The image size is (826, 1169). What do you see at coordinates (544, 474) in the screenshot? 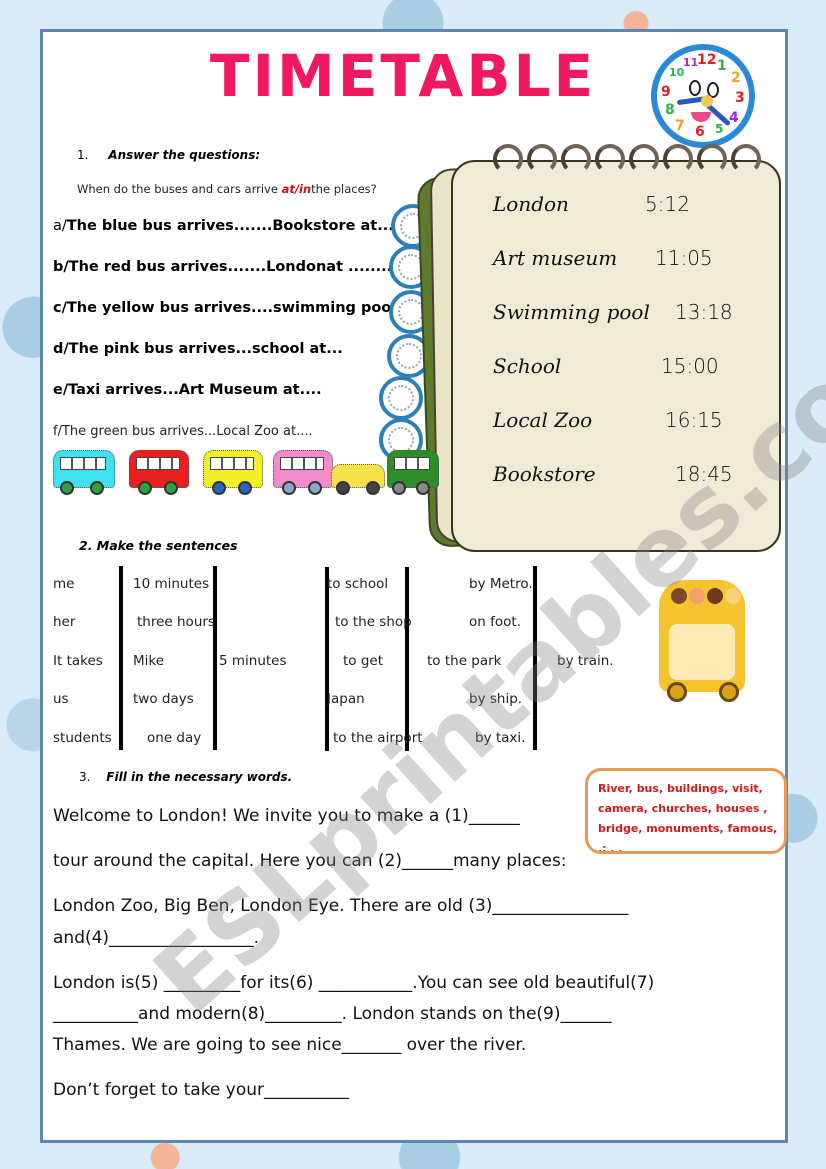
I see `timetable-place: Bookstore` at bounding box center [544, 474].